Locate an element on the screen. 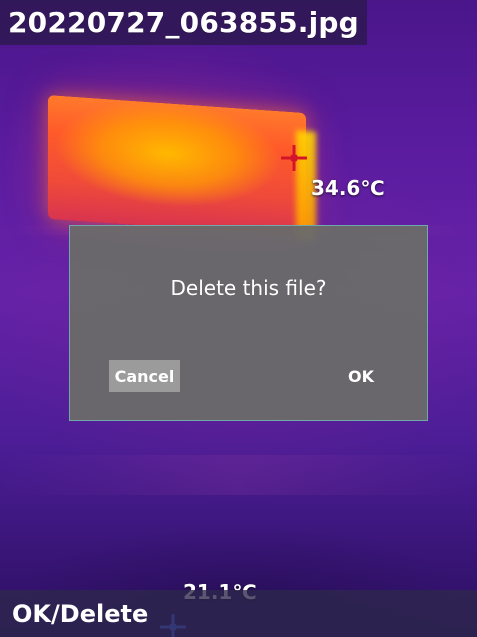 Image resolution: width=477 pixels, height=637 pixels. title-bar: 20220727_063855.jpg is located at coordinates (183, 22).